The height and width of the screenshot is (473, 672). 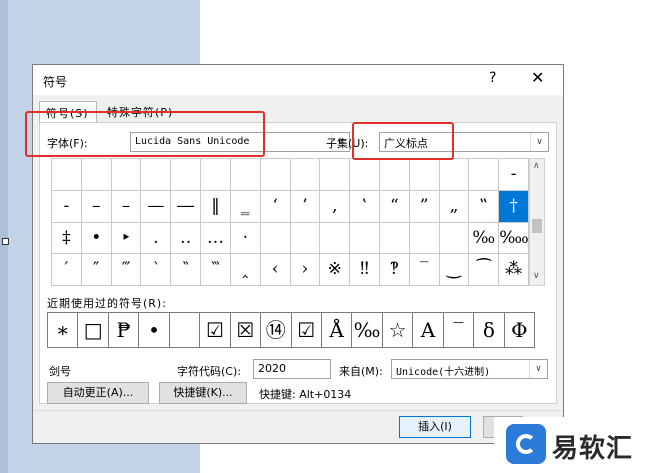 What do you see at coordinates (537, 226) in the screenshot?
I see `scroll-thumb` at bounding box center [537, 226].